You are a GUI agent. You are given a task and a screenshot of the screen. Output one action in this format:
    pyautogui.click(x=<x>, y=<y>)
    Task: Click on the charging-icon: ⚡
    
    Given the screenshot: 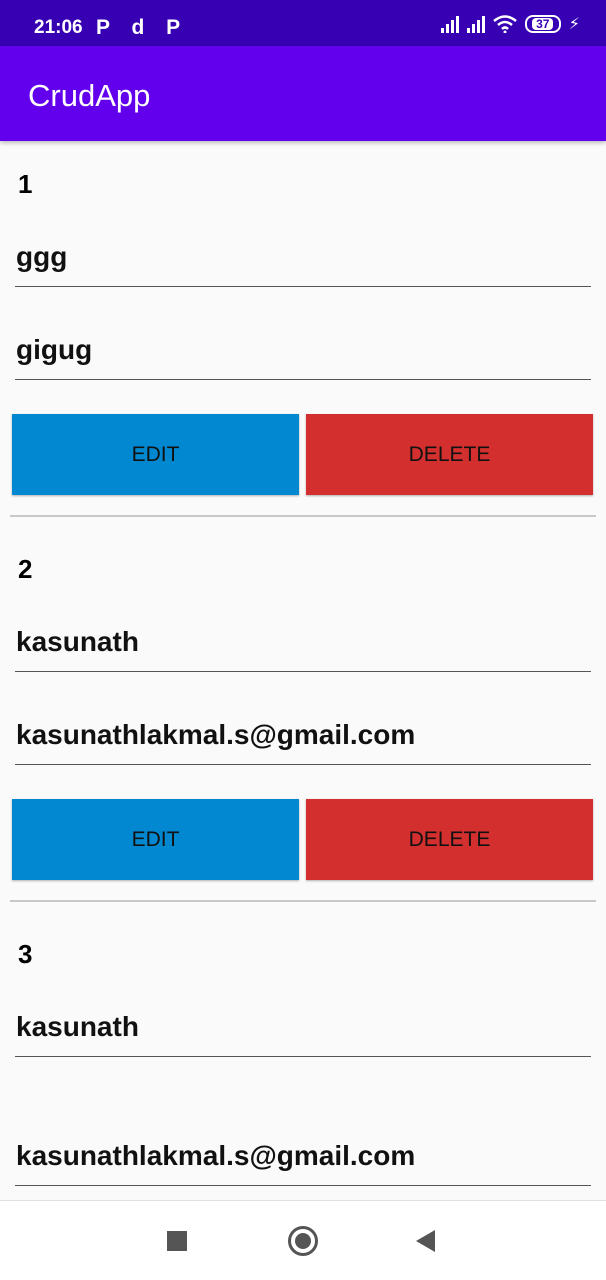 What is the action you would take?
    pyautogui.click(x=574, y=24)
    